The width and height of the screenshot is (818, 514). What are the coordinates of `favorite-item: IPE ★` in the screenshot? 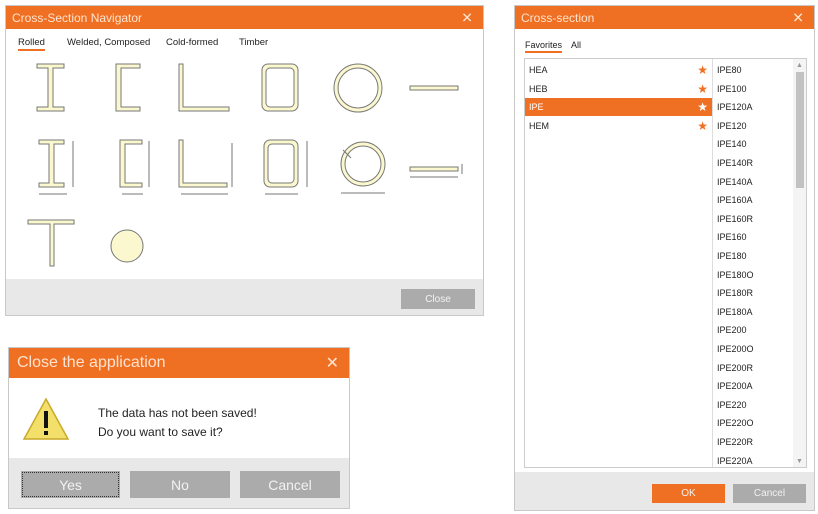 It's located at (618, 107).